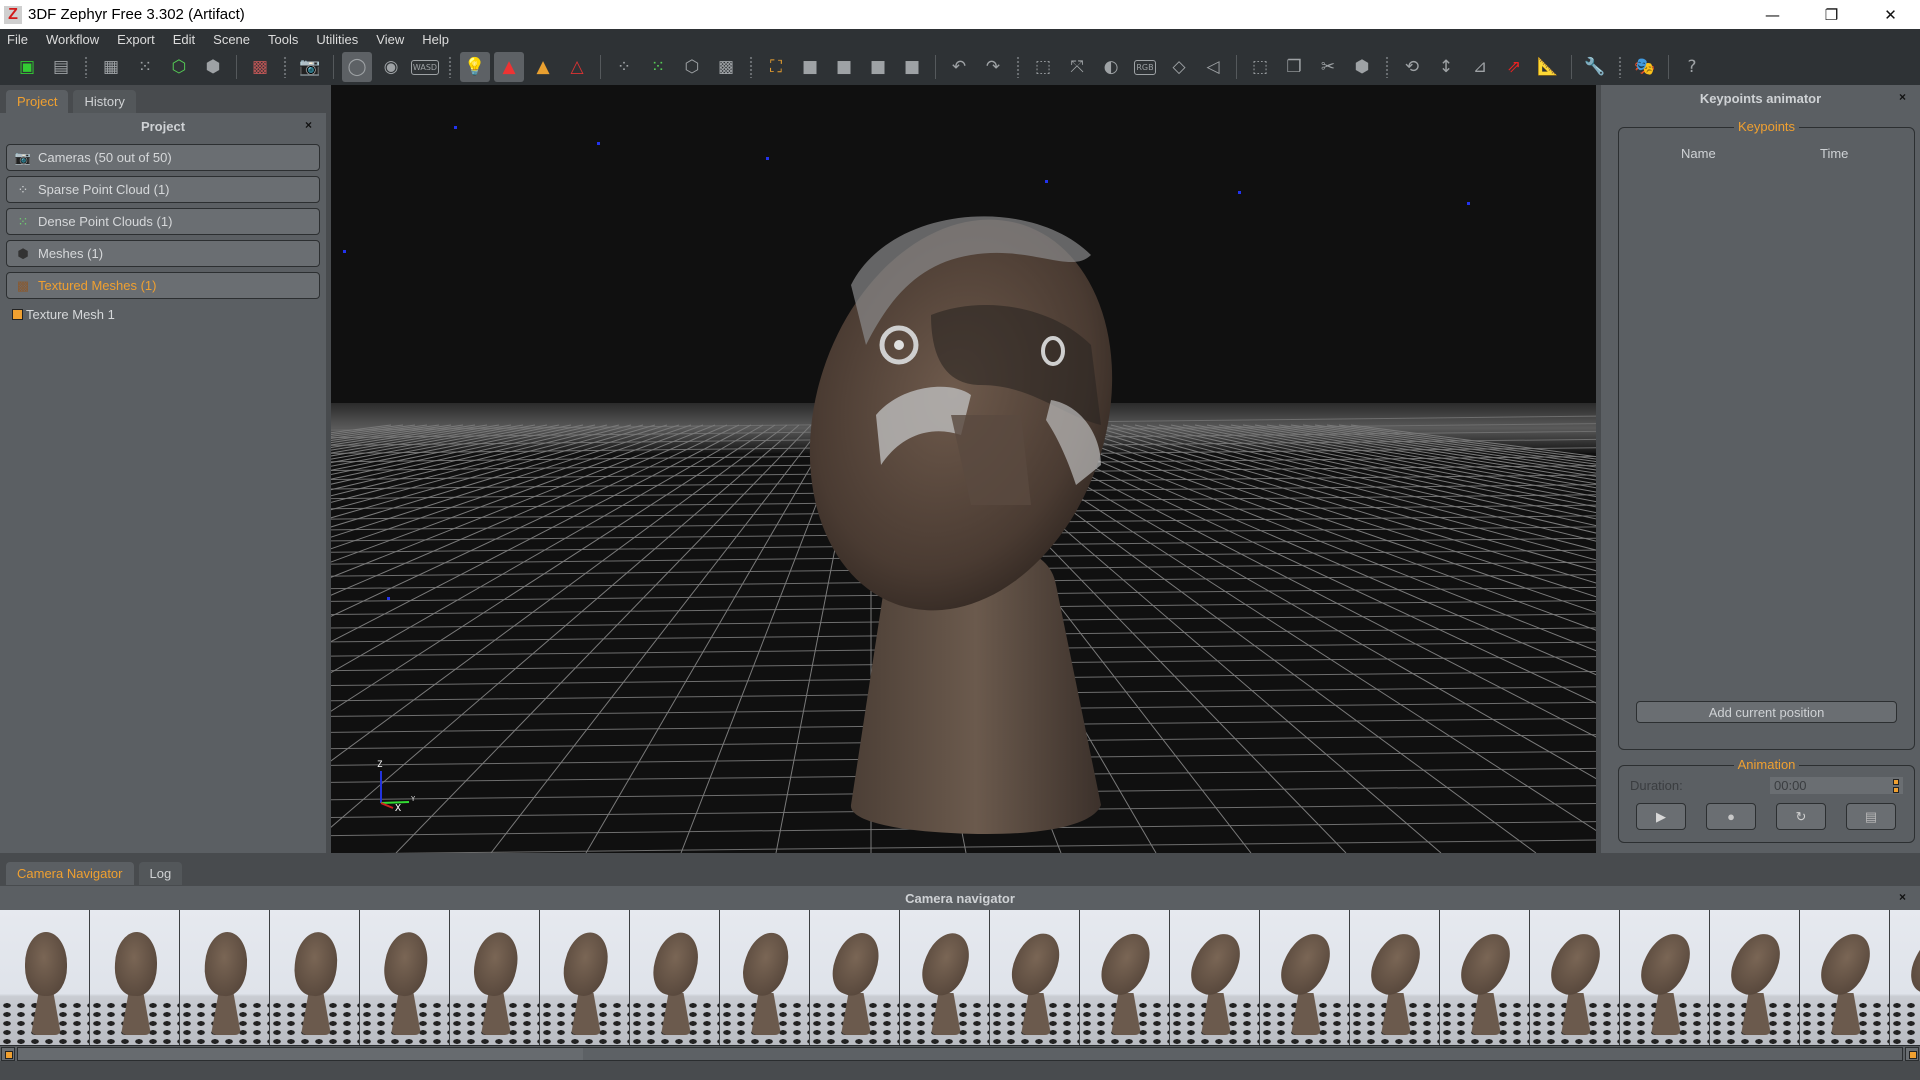 This screenshot has height=1080, width=1920. Describe the element at coordinates (1692, 67) in the screenshot. I see `help-button: ?` at that location.